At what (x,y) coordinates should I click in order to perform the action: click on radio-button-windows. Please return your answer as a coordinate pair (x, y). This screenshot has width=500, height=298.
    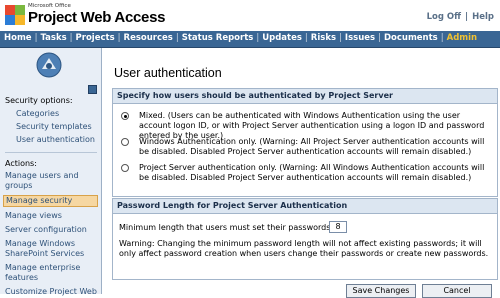
    Looking at the image, I should click on (125, 142).